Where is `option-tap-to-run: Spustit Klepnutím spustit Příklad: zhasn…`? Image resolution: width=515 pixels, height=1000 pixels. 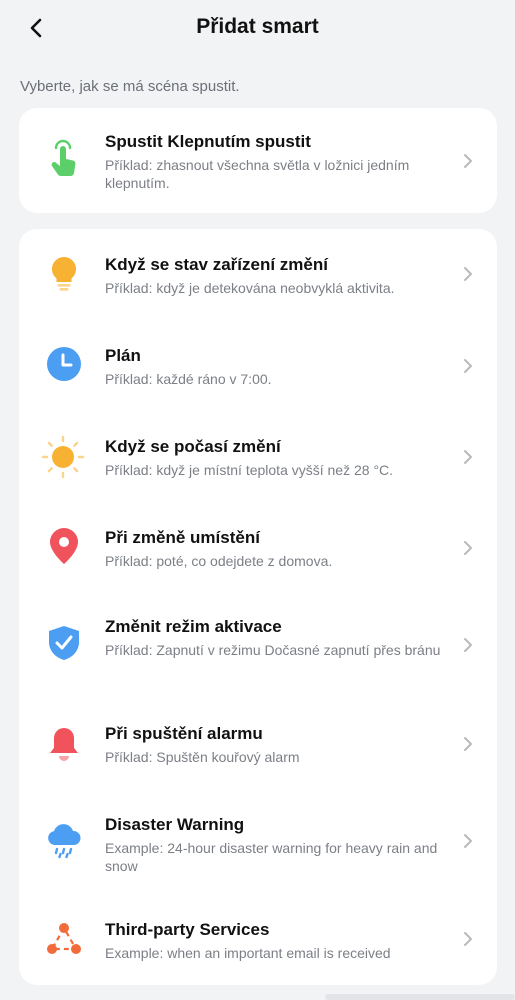 option-tap-to-run: Spustit Klepnutím spustit Příklad: zhasn… is located at coordinates (258, 160).